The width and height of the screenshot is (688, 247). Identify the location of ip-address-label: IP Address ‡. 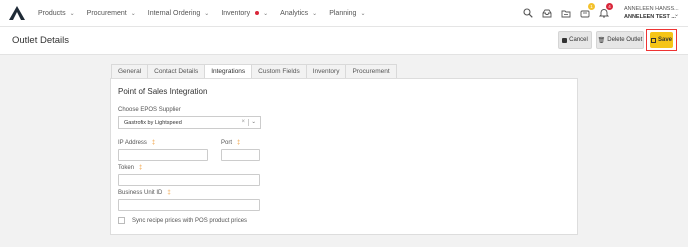
(136, 143).